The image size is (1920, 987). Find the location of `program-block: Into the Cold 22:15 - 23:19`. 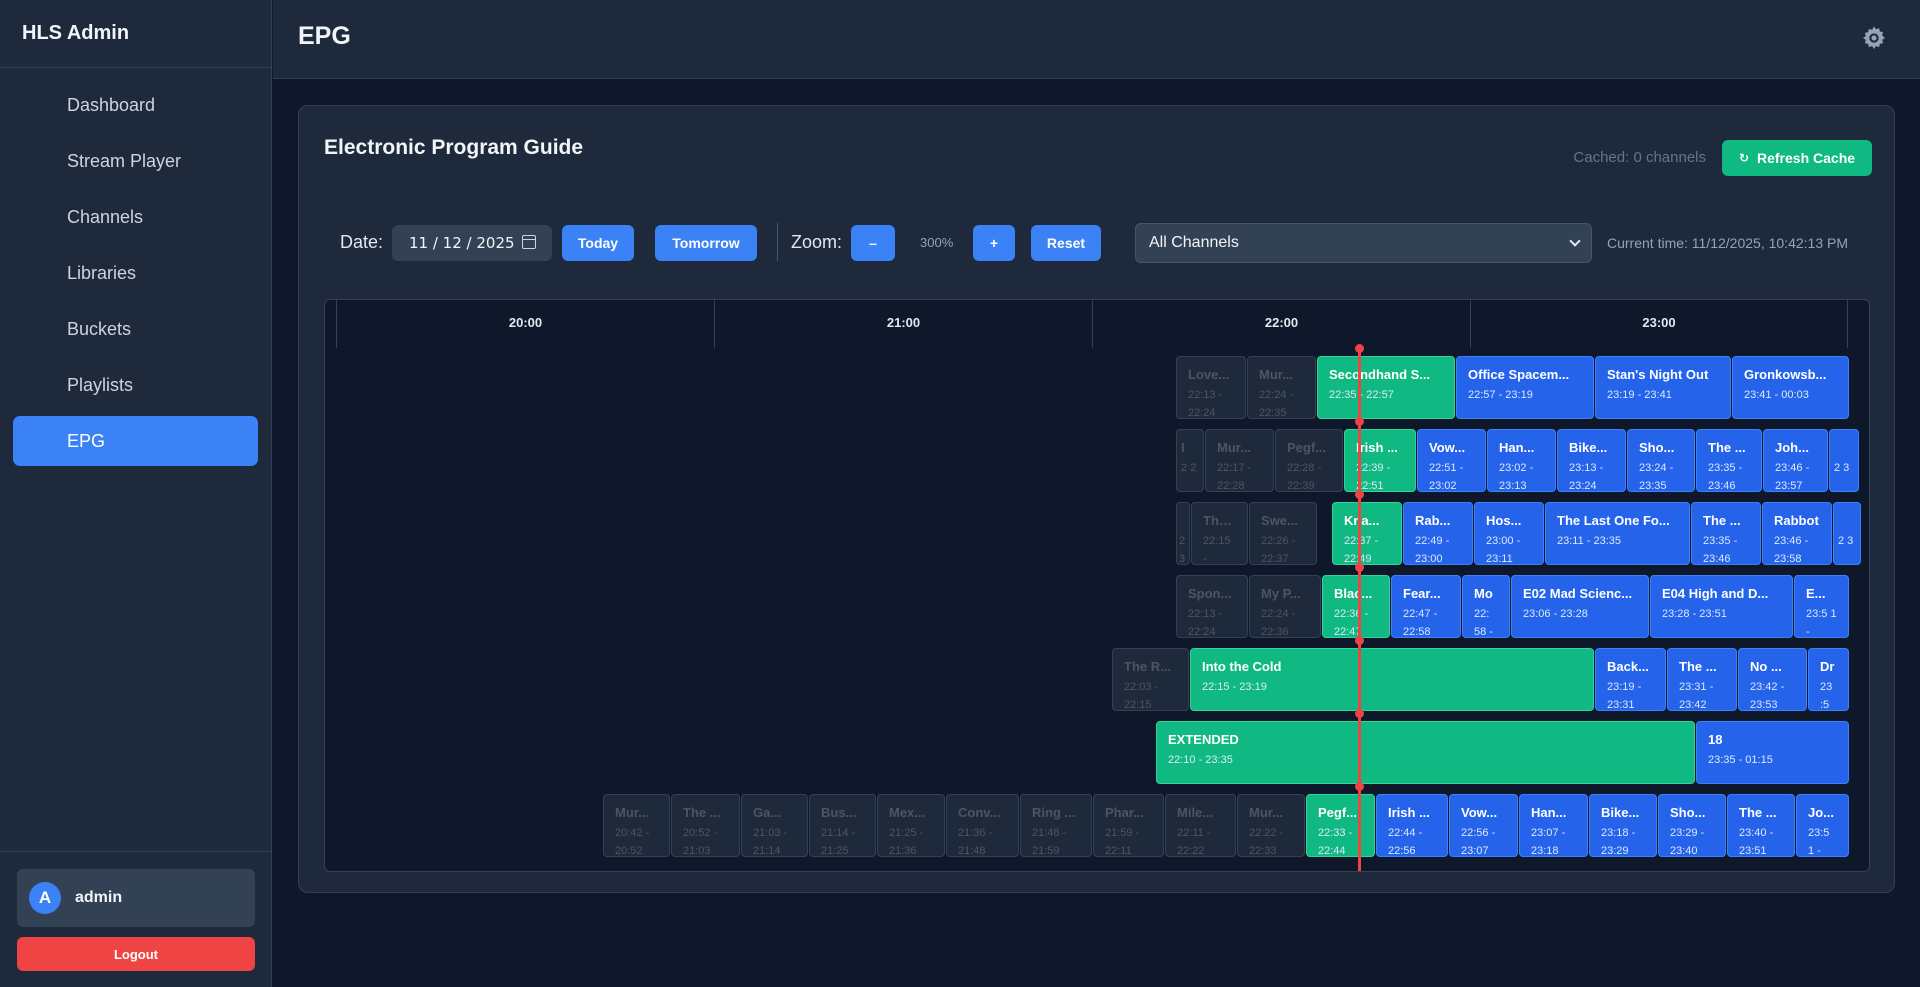

program-block: Into the Cold 22:15 - 23:19 is located at coordinates (1392, 679).